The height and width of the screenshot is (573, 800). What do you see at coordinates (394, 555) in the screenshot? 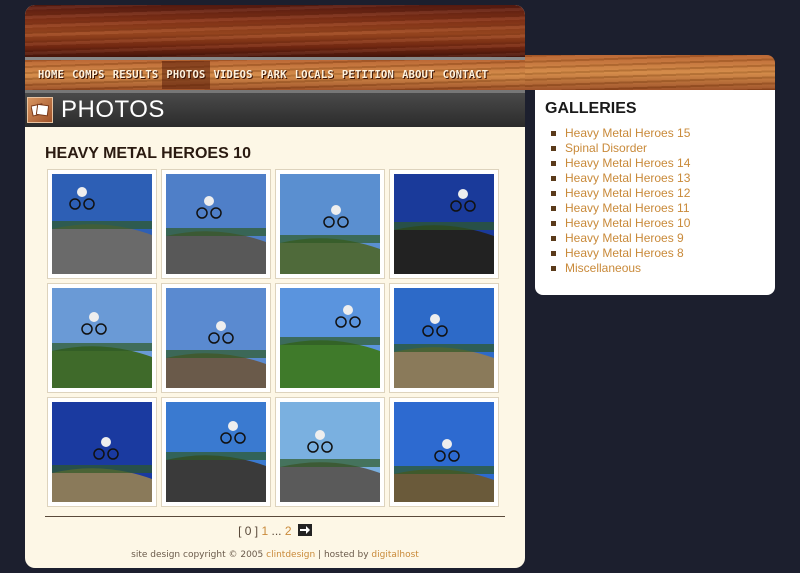
I see `host-link: digitalhost` at bounding box center [394, 555].